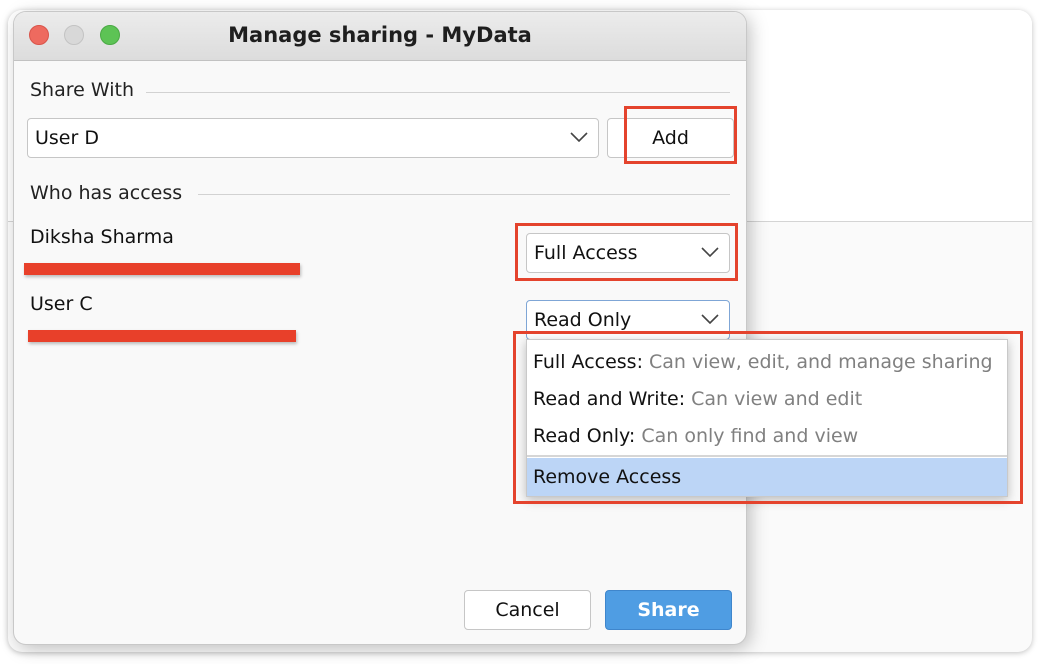  What do you see at coordinates (61, 304) in the screenshot?
I see `person-name: User C` at bounding box center [61, 304].